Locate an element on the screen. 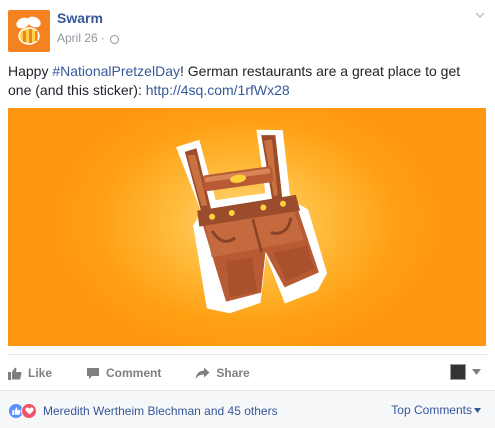 The image size is (495, 428). swarm-avatar is located at coordinates (29, 31).